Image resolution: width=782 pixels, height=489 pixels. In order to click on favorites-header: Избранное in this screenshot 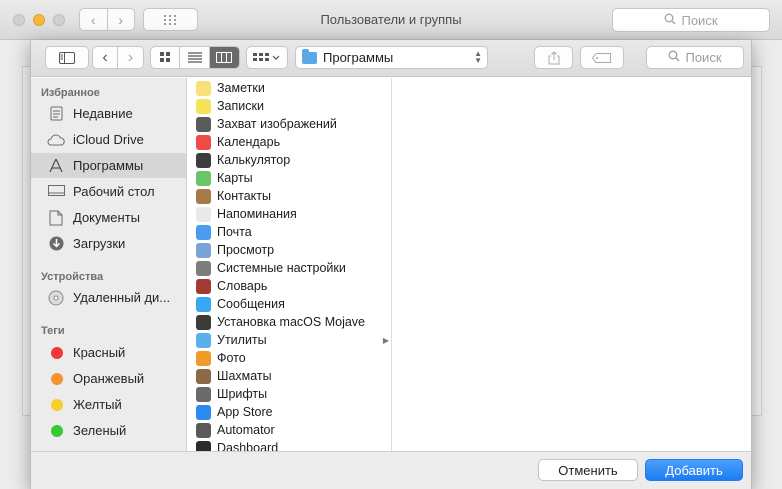, I will do `click(70, 93)`.